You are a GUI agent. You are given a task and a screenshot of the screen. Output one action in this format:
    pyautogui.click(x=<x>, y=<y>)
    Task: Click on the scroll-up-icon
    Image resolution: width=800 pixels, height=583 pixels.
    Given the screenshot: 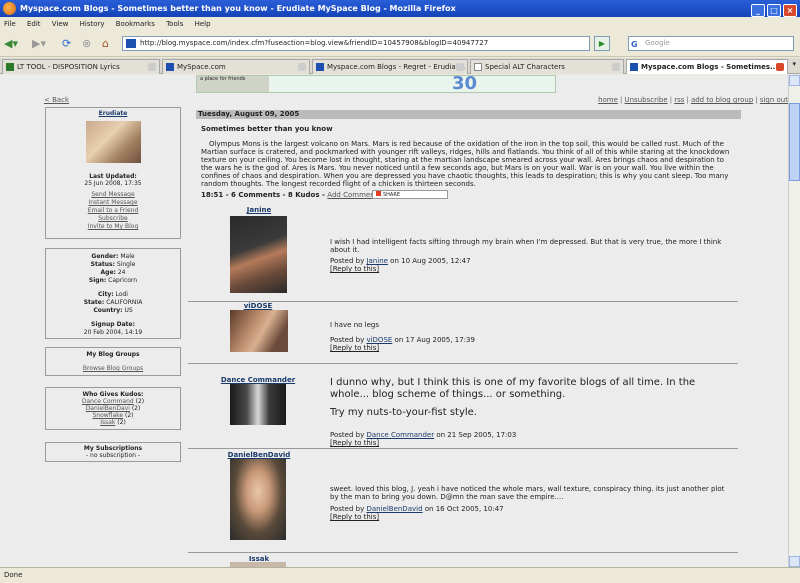 What is the action you would take?
    pyautogui.click(x=794, y=80)
    